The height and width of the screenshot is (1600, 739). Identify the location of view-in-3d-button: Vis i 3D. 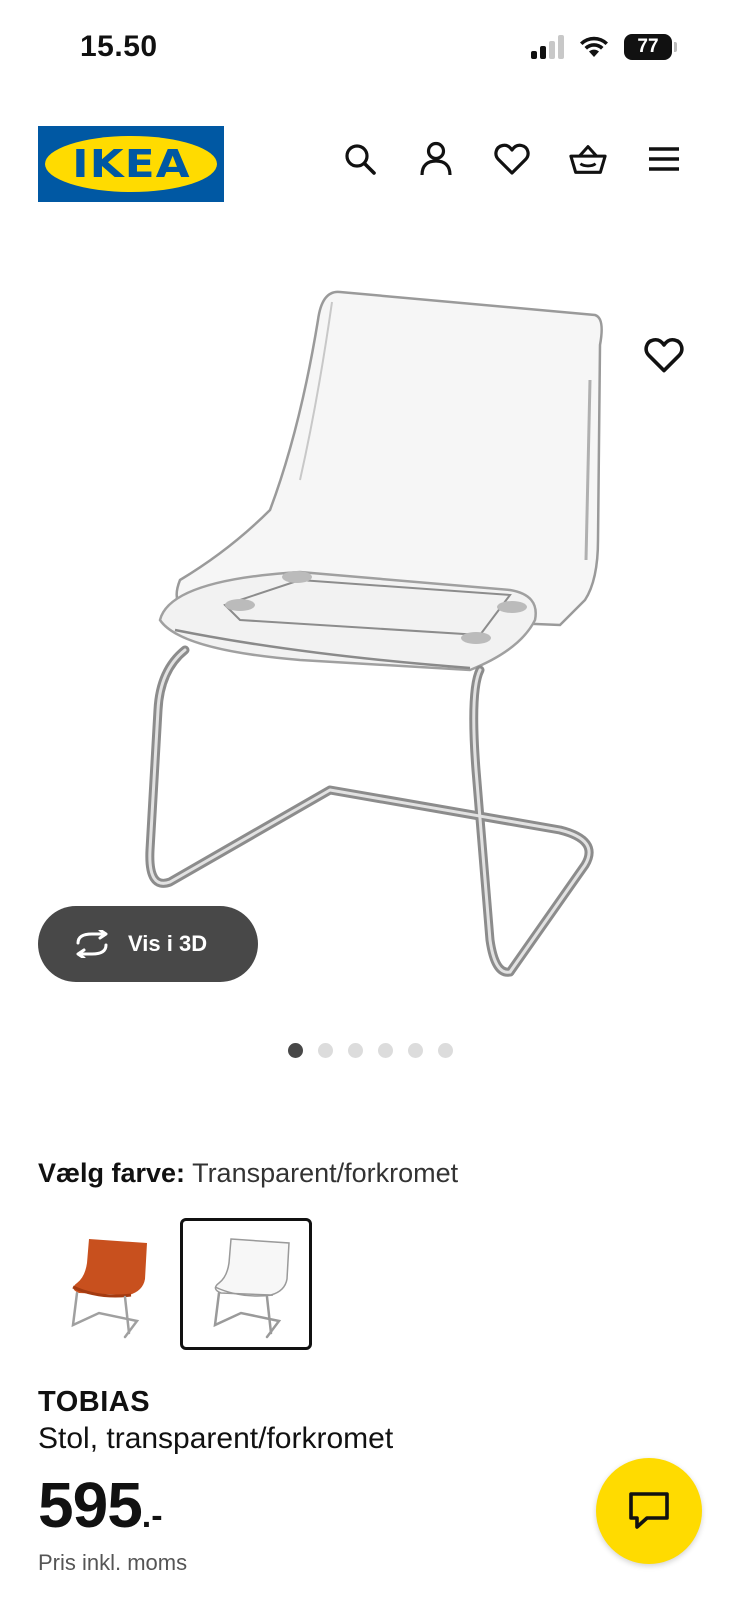
(148, 944).